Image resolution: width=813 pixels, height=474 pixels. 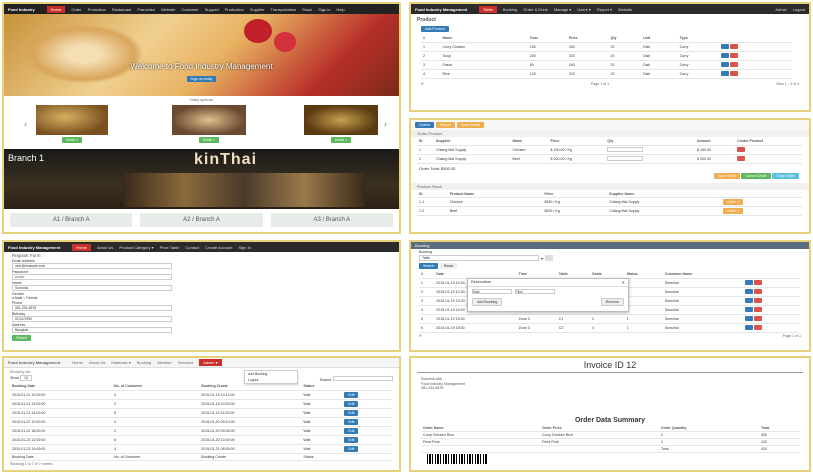 I want to click on dialog-date-select: Date, so click(x=492, y=291).